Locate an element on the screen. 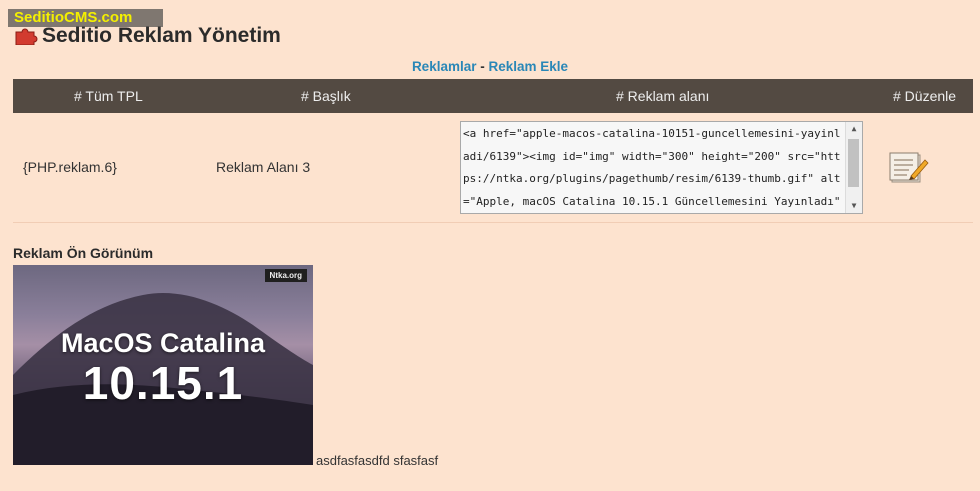  column-header-tpl: # Tüm TPL is located at coordinates (108, 96).